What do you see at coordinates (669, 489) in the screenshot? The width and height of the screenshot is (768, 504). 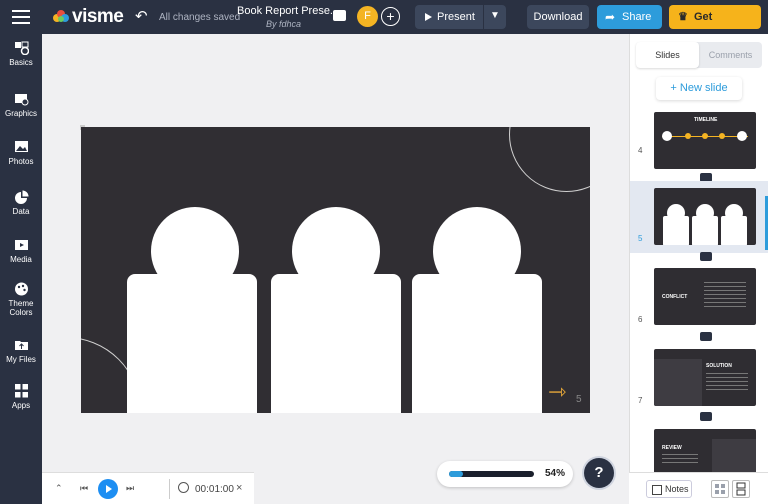 I see `notes-button: Notes` at bounding box center [669, 489].